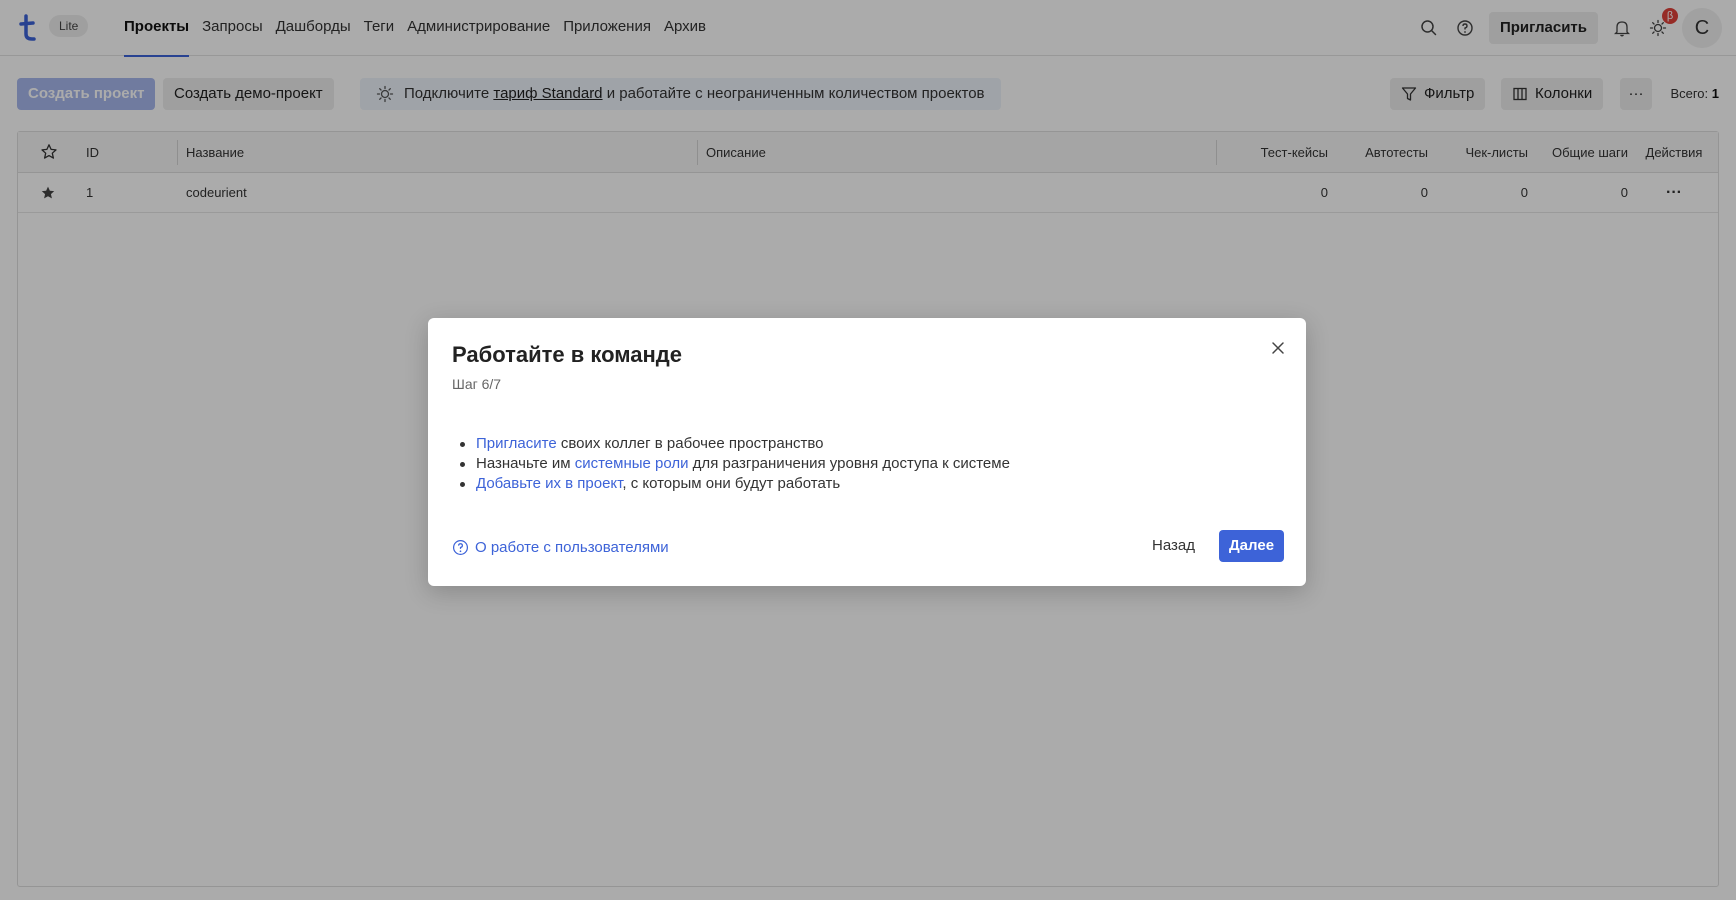 This screenshot has height=900, width=1736. Describe the element at coordinates (460, 547) in the screenshot. I see `help-icon` at that location.